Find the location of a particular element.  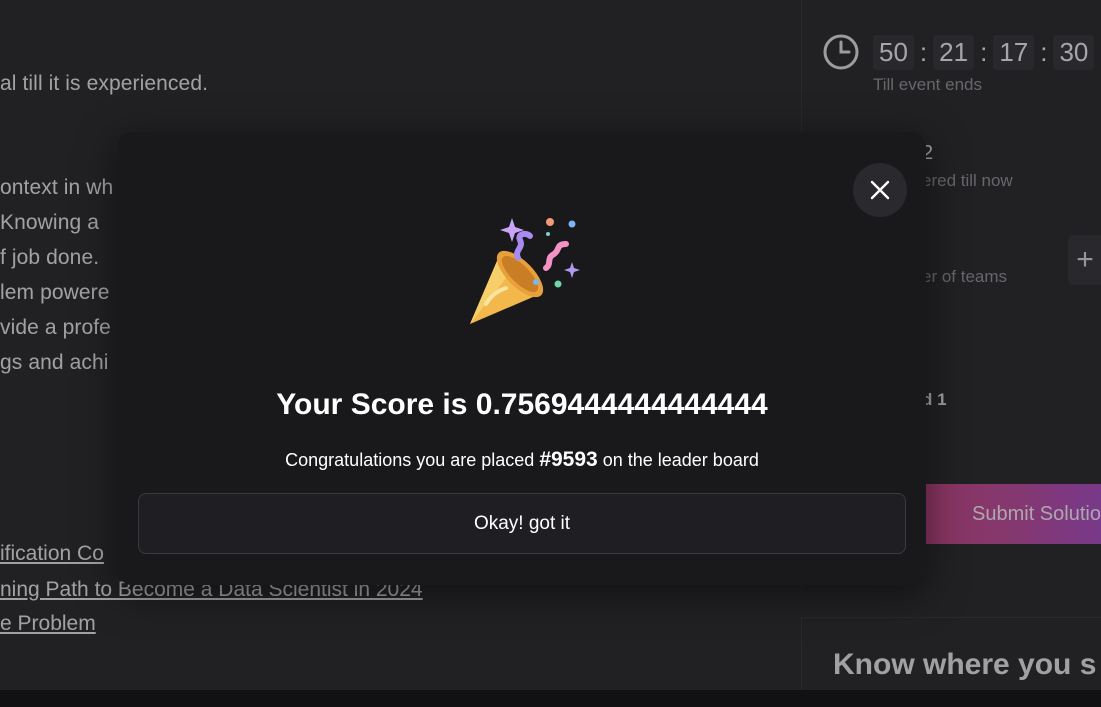

close-icon is located at coordinates (880, 190).